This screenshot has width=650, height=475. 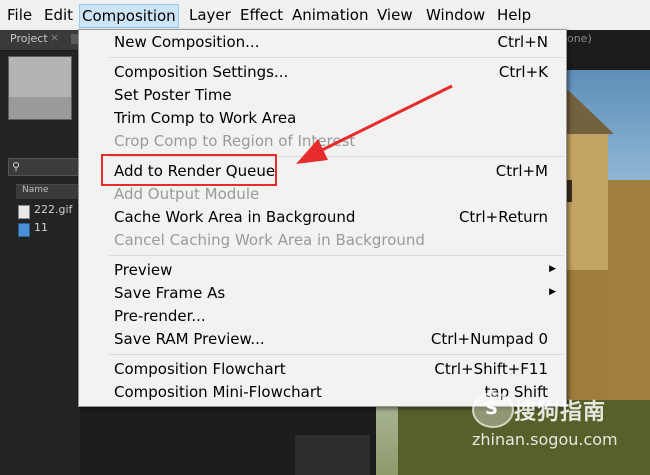 What do you see at coordinates (560, 412) in the screenshot?
I see `watermark-title: 搜狗指南` at bounding box center [560, 412].